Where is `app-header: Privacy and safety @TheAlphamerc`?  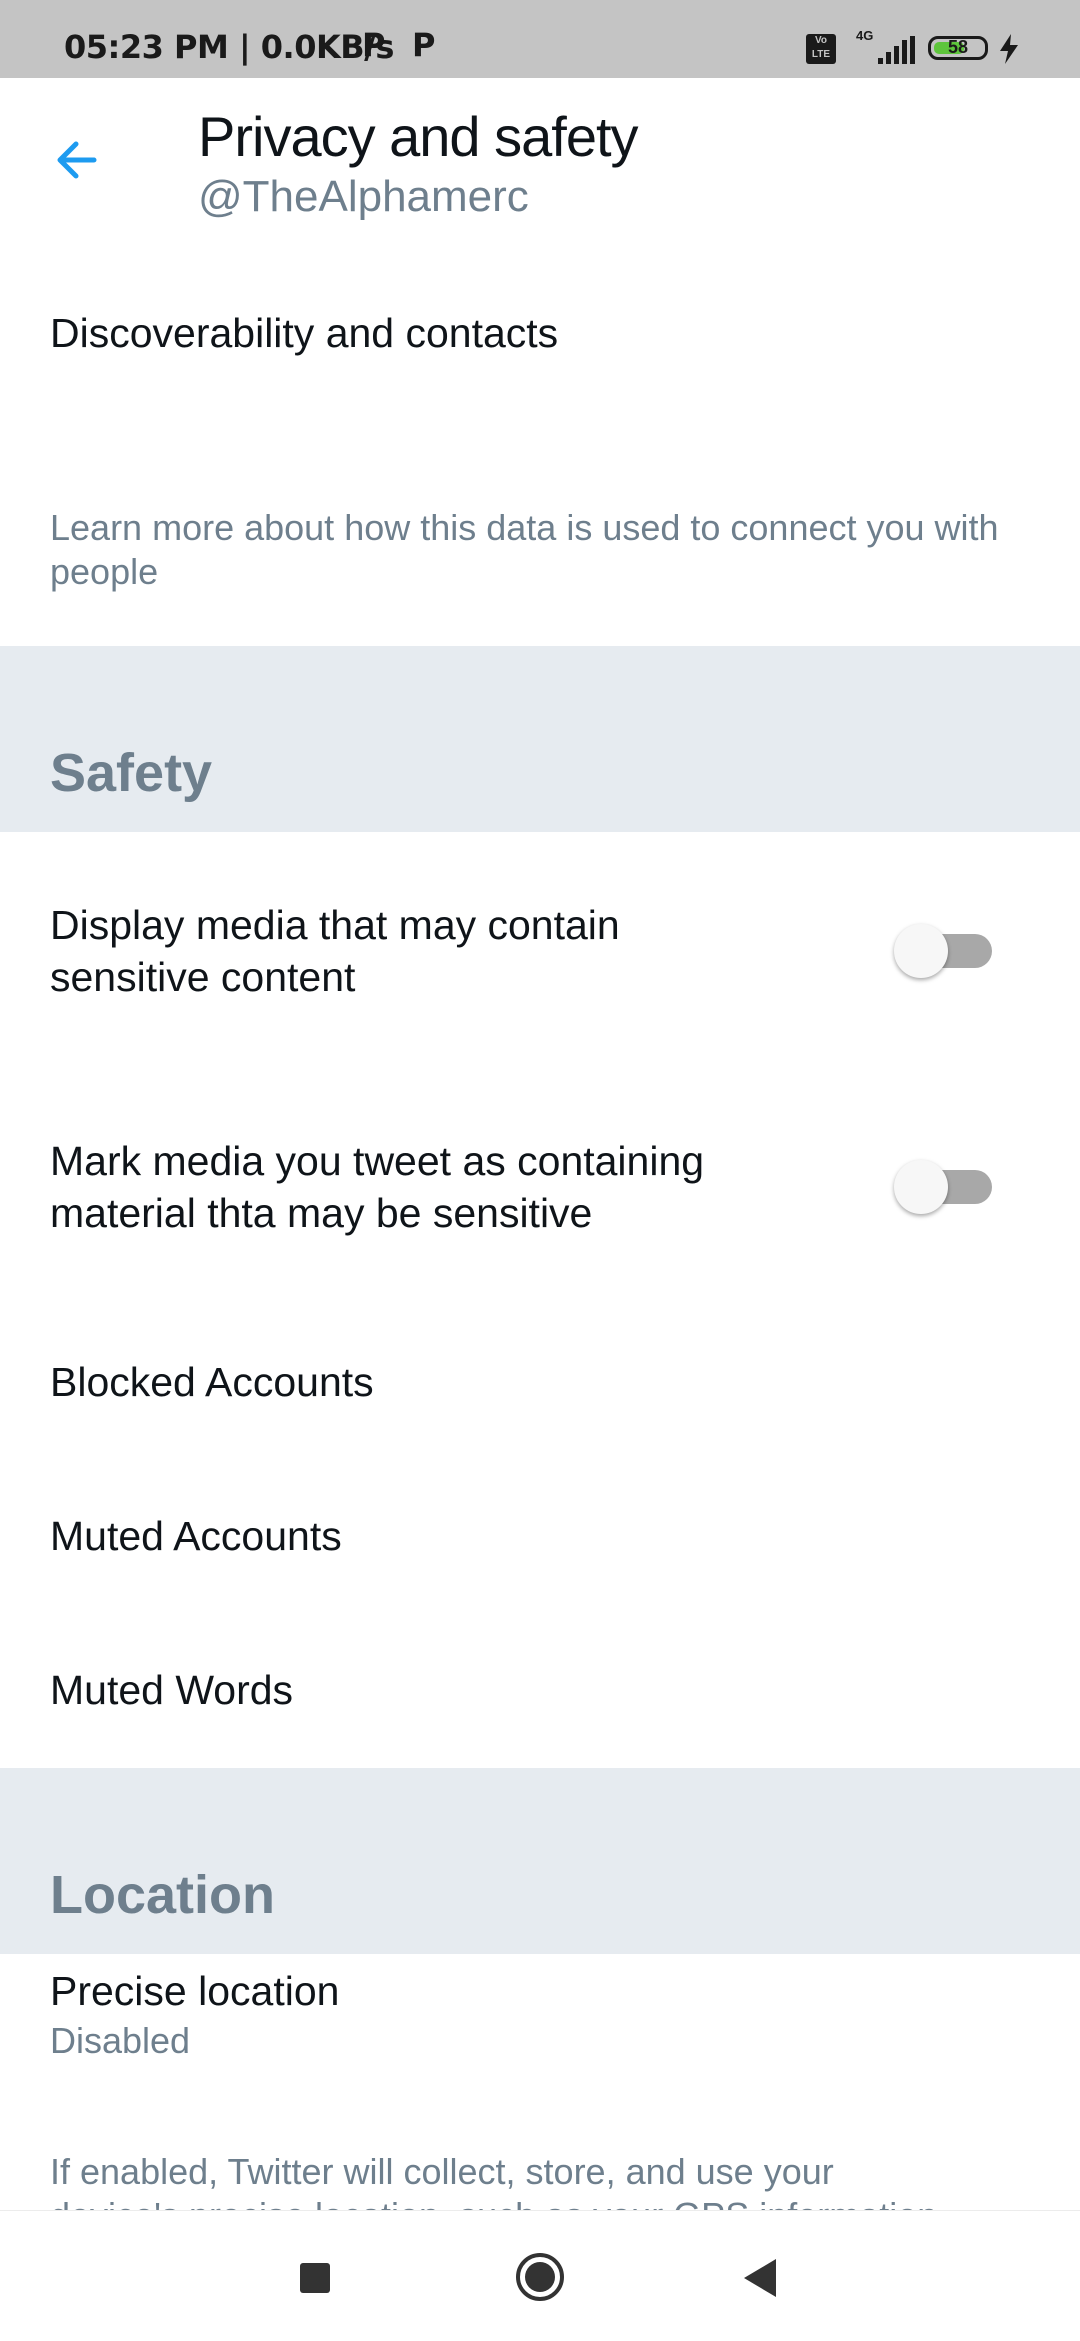 app-header: Privacy and safety @TheAlphamerc is located at coordinates (540, 163).